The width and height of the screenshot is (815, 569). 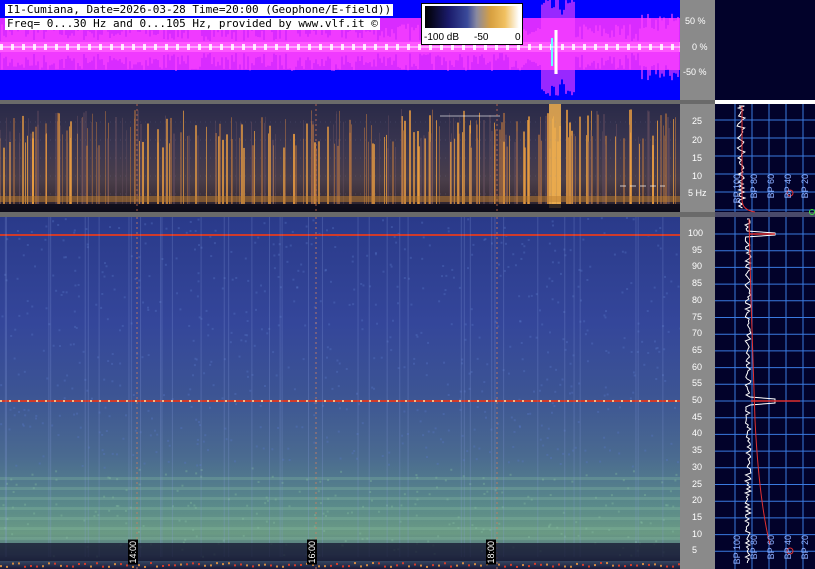 I want to click on hf-axis-label: 85, so click(x=697, y=283).